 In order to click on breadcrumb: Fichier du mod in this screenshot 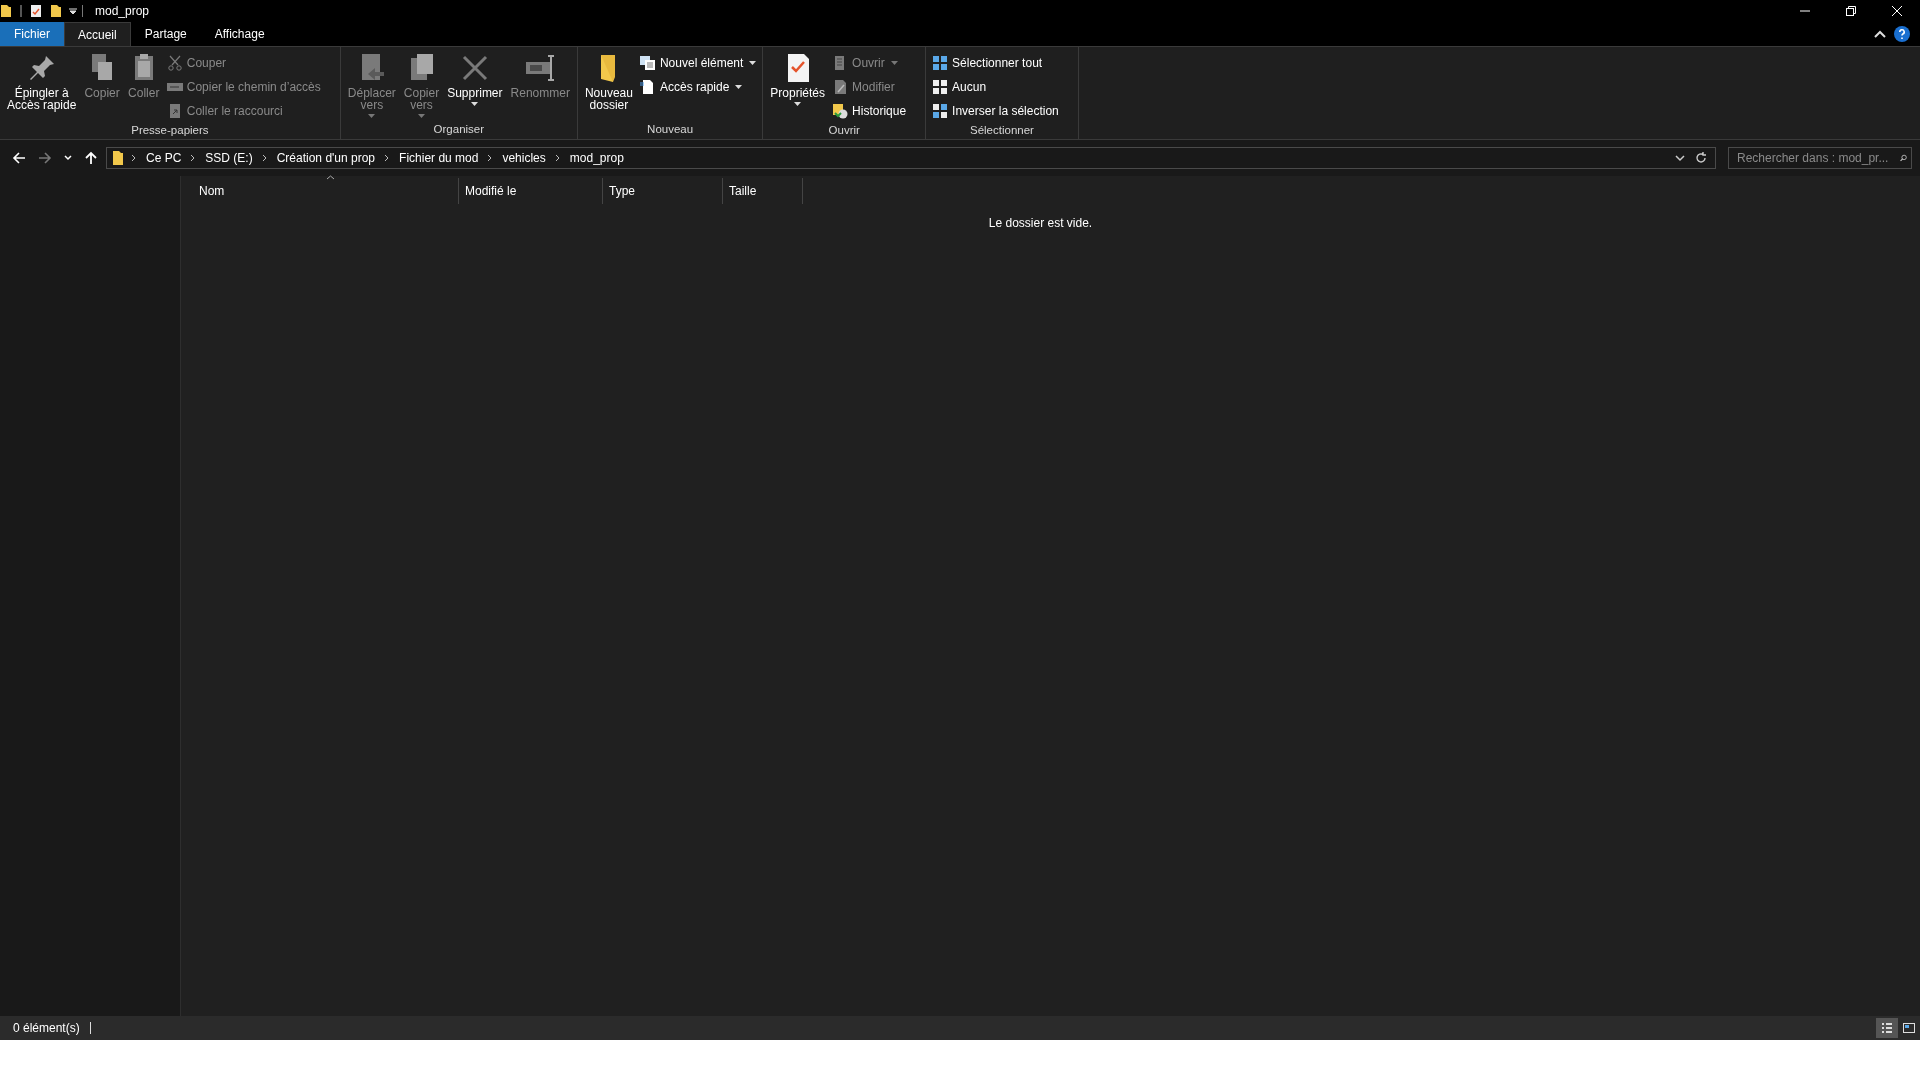, I will do `click(439, 158)`.